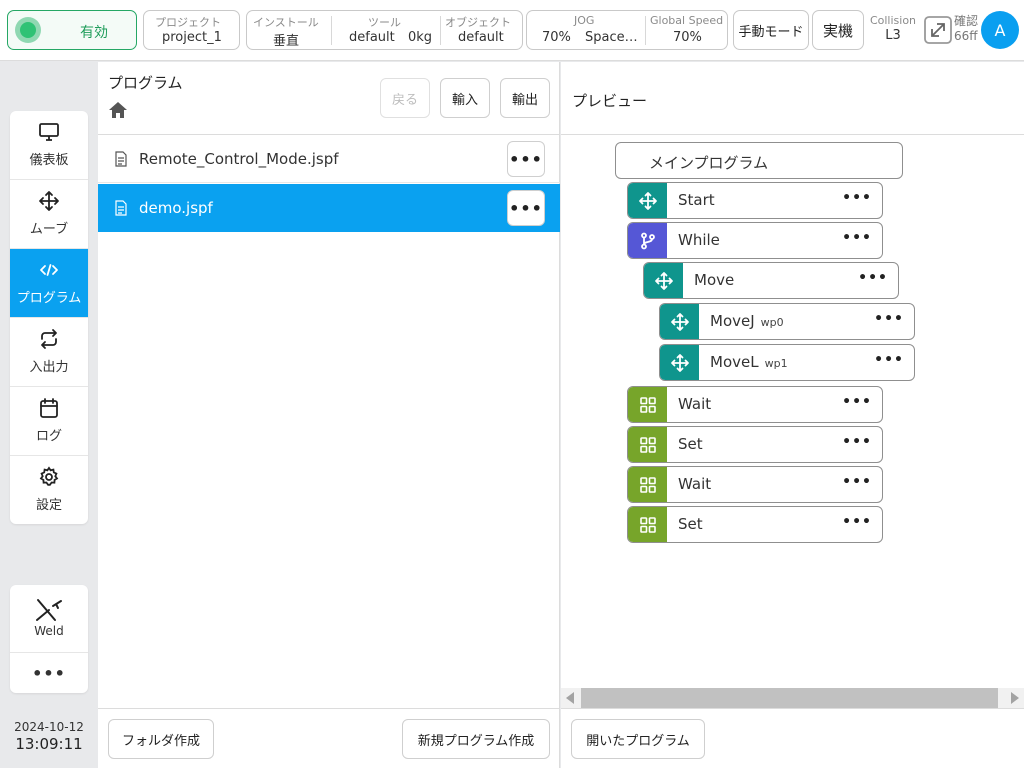  What do you see at coordinates (176, 208) in the screenshot?
I see `file-name: demo.jspf` at bounding box center [176, 208].